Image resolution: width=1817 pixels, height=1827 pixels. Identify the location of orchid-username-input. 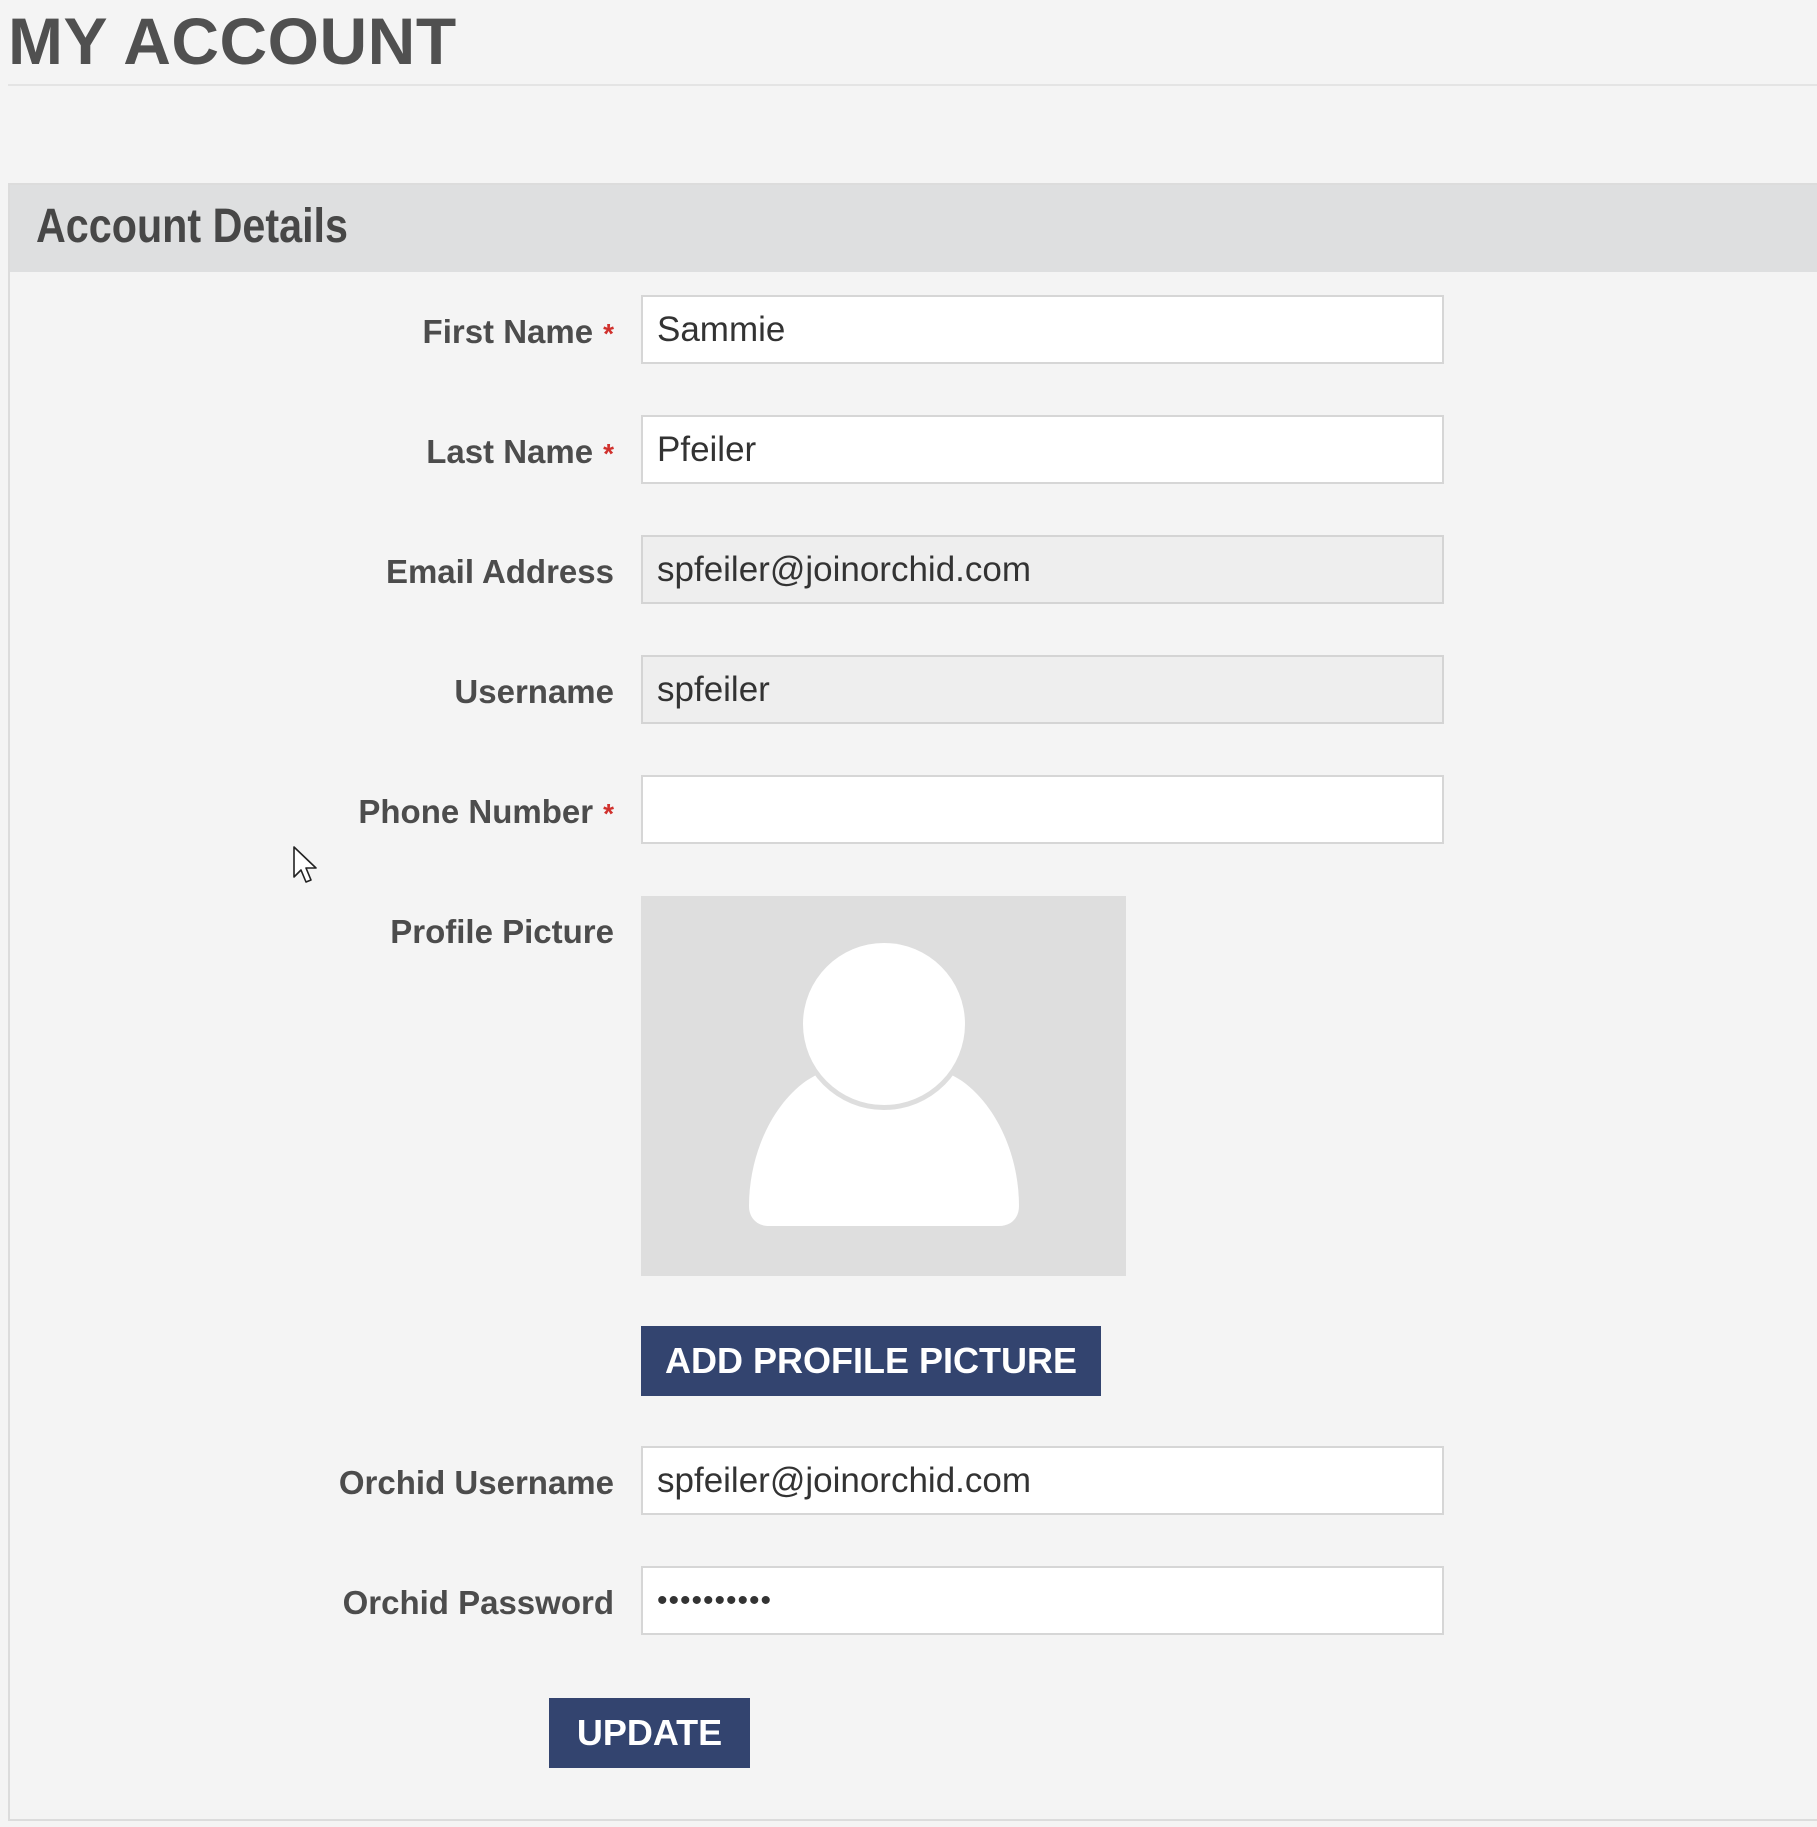
(1042, 1480).